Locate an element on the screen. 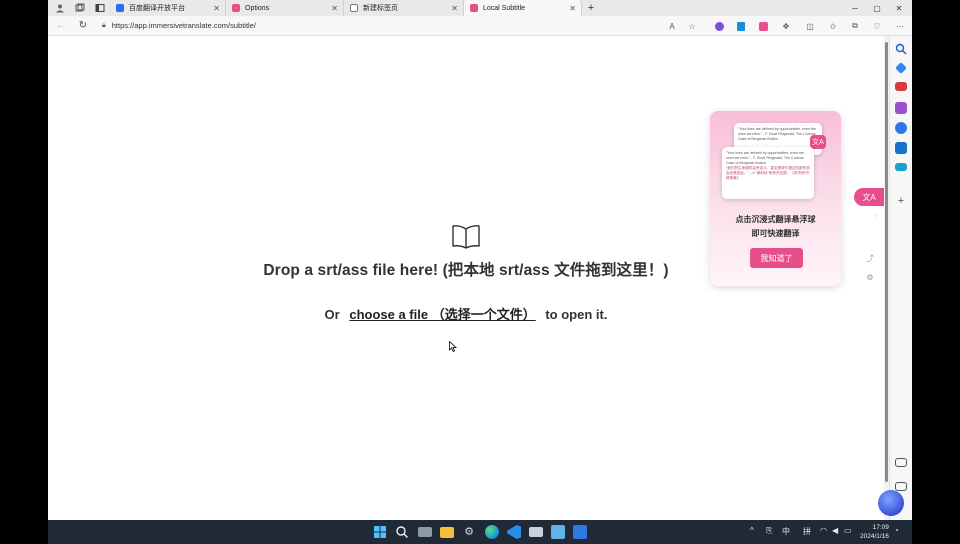  clock-time: 17:09 is located at coordinates (880, 527).